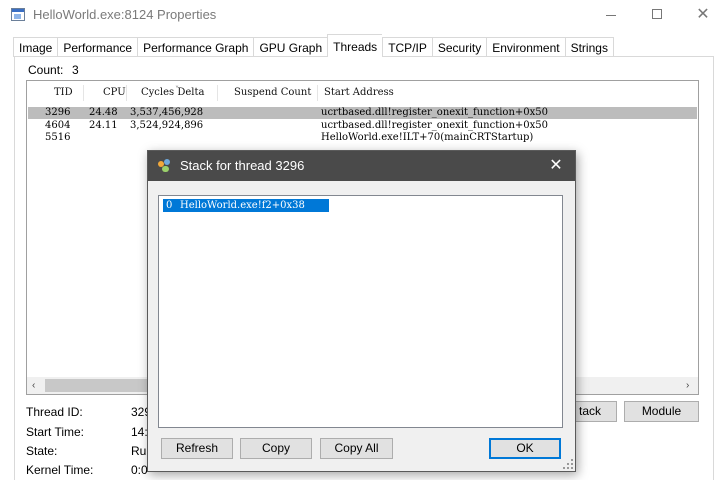 Image resolution: width=726 pixels, height=480 pixels. I want to click on start-time-label: Start Time:, so click(55, 432).